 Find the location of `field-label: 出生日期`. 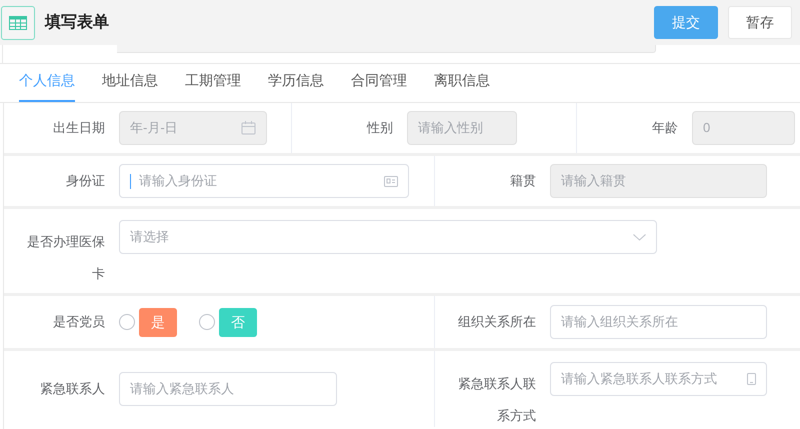

field-label: 出生日期 is located at coordinates (79, 128).